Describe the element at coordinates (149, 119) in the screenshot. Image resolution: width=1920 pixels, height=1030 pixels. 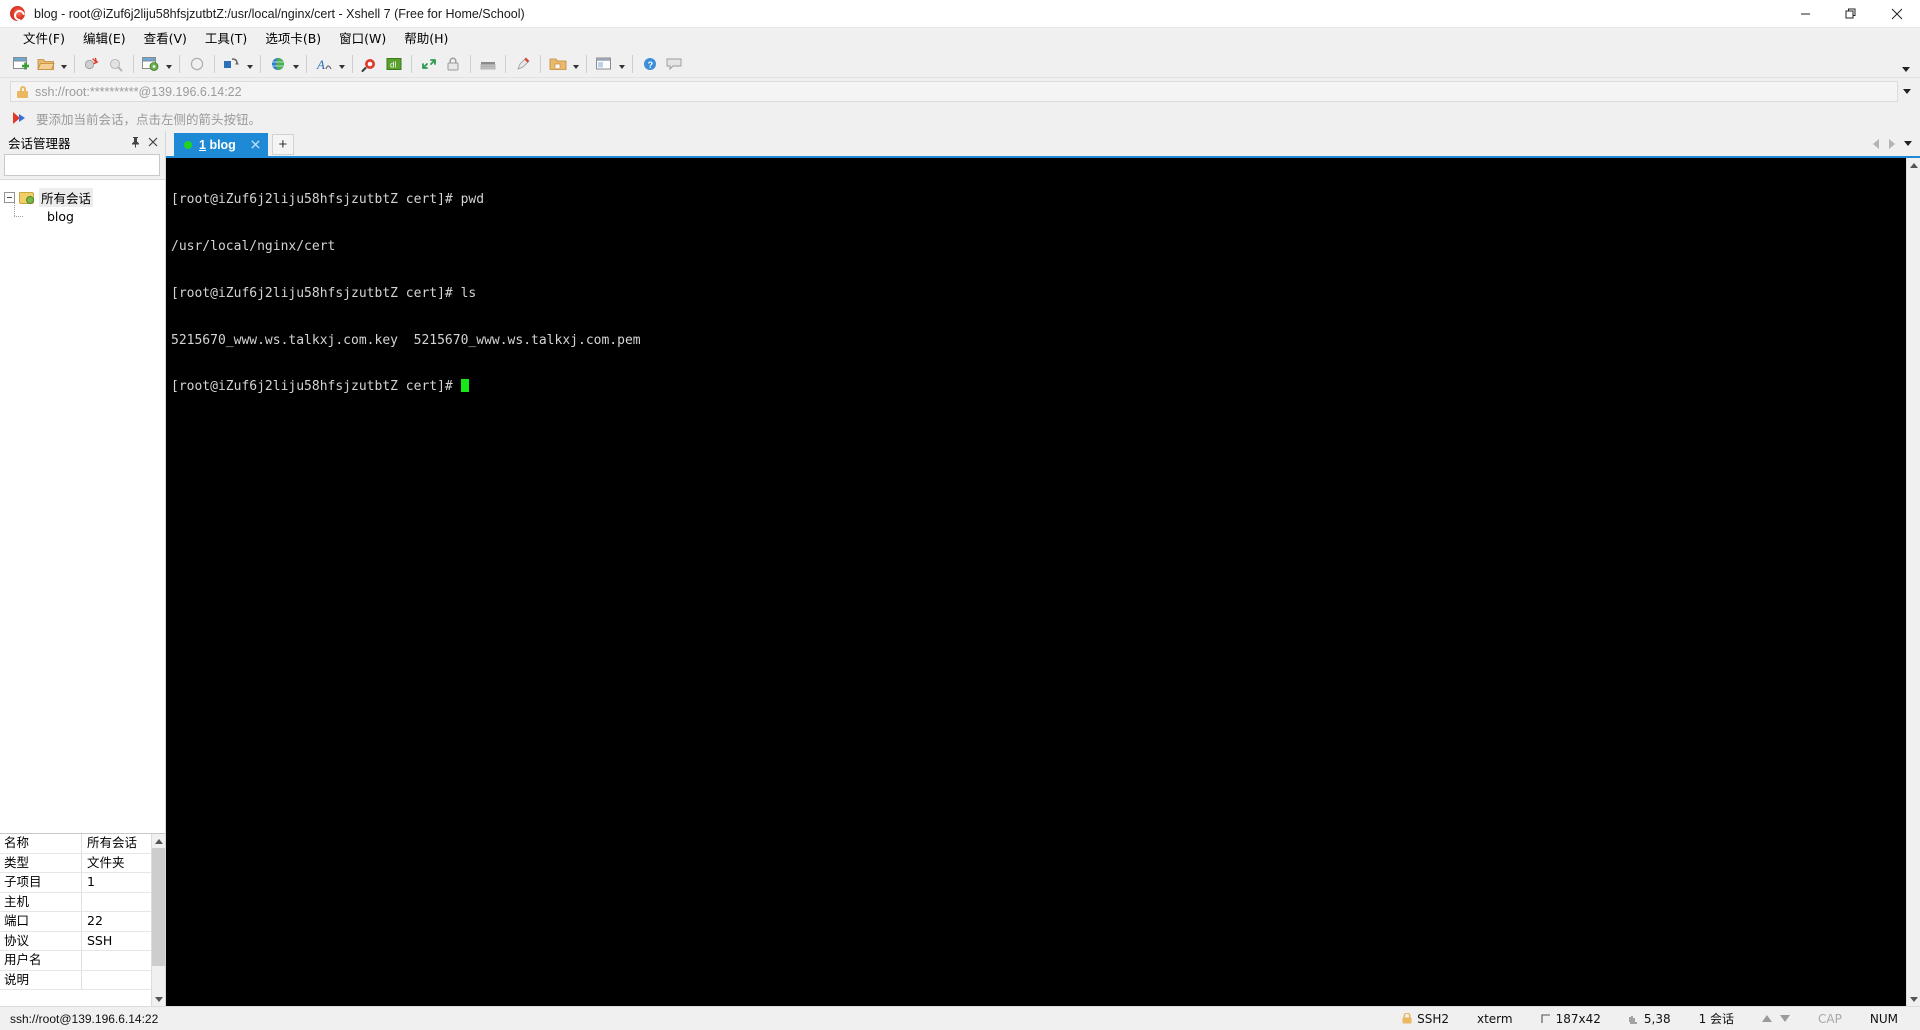
I see `tip-text: 要添加当前会话，点击左侧的箭头按钮。` at that location.